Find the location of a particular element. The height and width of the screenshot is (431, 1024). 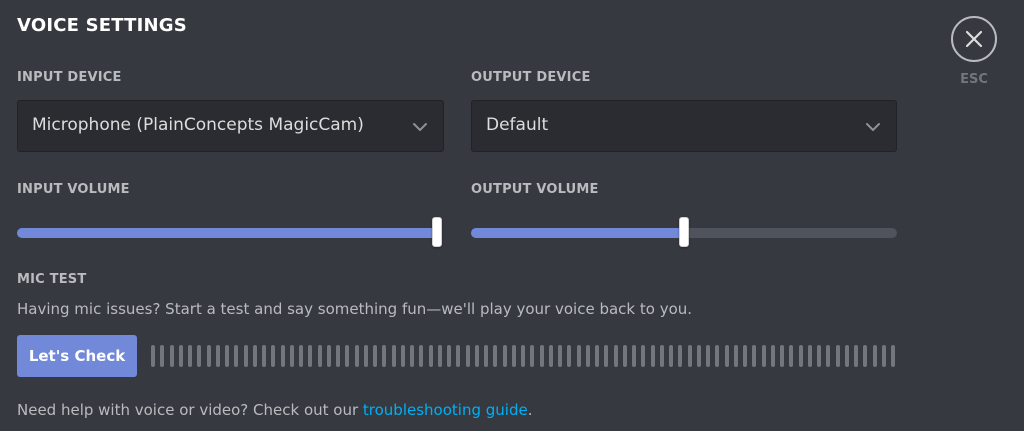

input-device-select: Microphone (PlainConcepts MagicCam) is located at coordinates (230, 126).